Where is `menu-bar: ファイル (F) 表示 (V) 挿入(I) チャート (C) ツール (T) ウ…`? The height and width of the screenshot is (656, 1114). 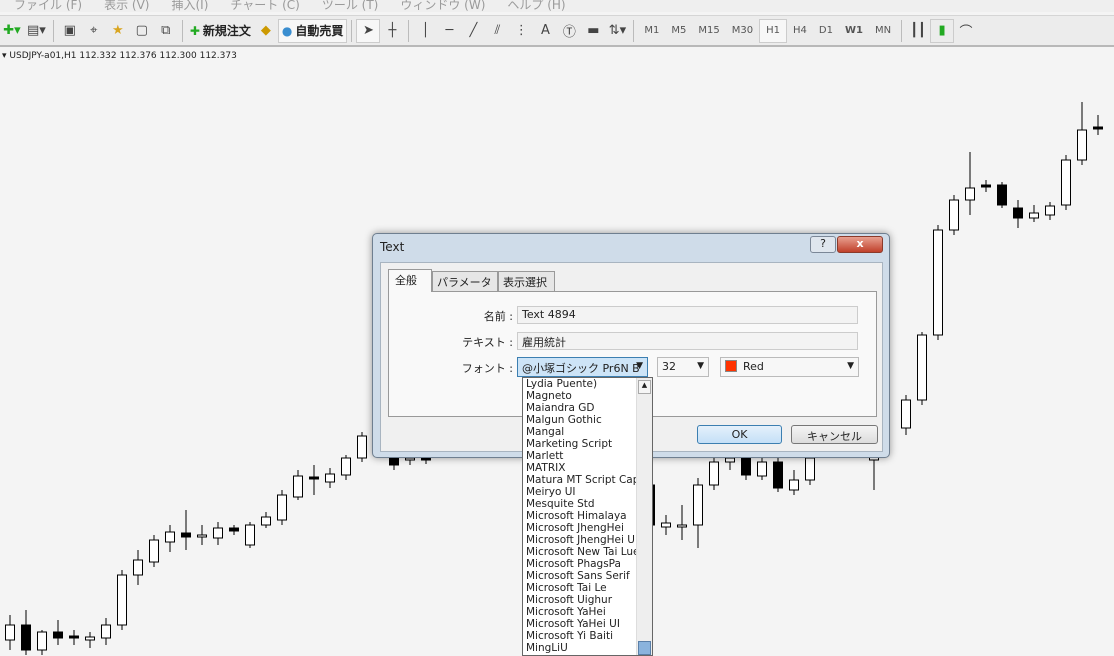
menu-bar: ファイル (F) 表示 (V) 挿入(I) チャート (C) ツール (T) ウ… is located at coordinates (557, 6).